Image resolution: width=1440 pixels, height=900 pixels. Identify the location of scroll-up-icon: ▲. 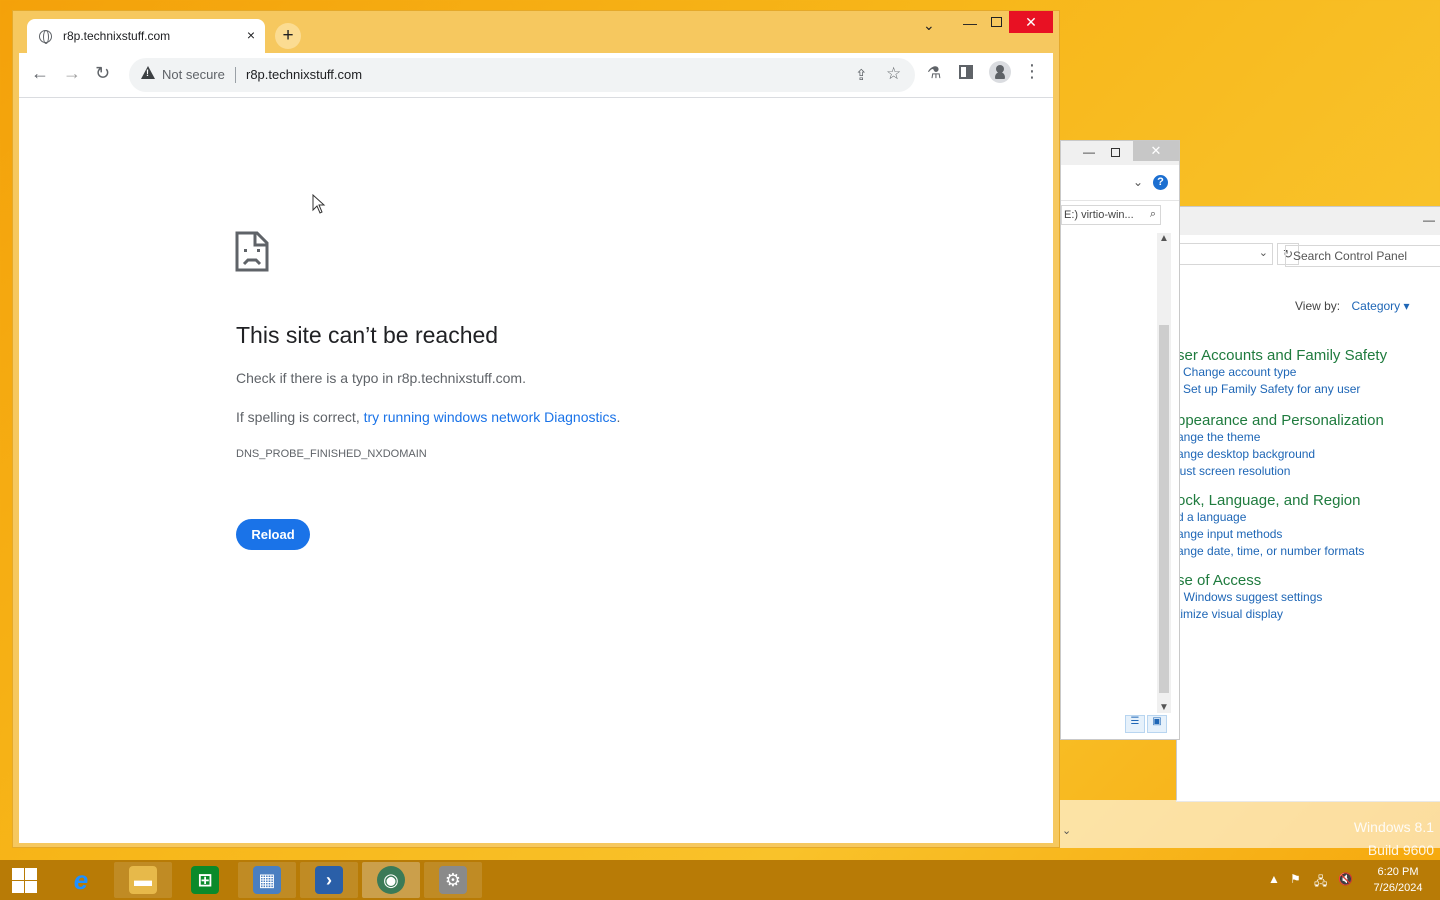
(1164, 238).